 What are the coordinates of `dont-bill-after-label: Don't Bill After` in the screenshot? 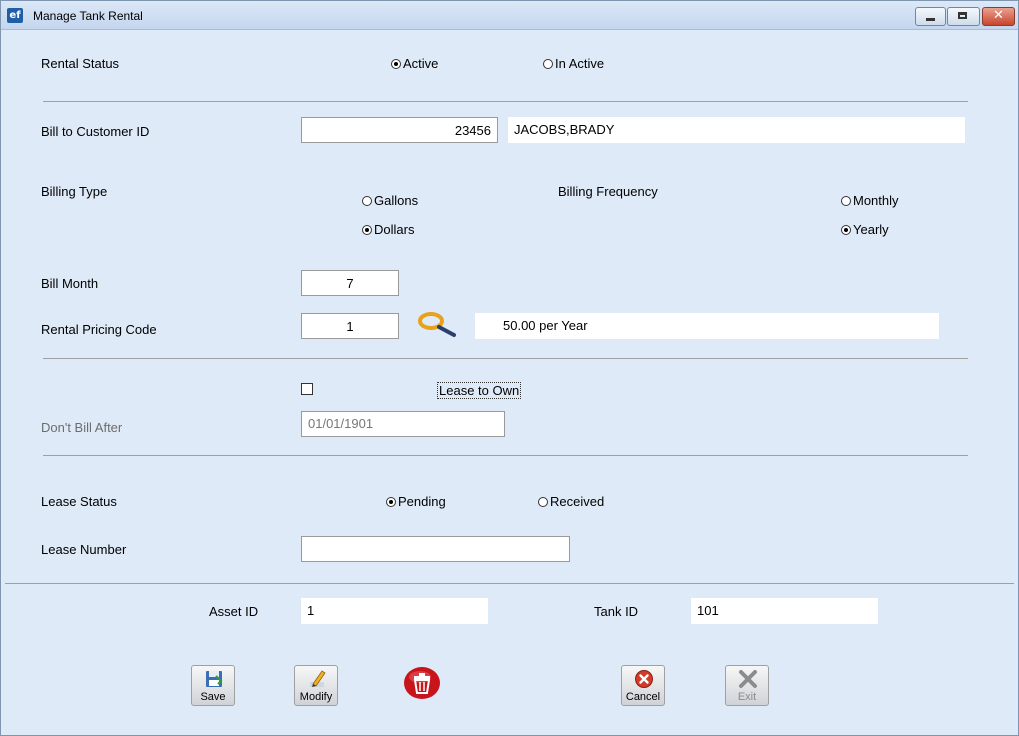 It's located at (82, 427).